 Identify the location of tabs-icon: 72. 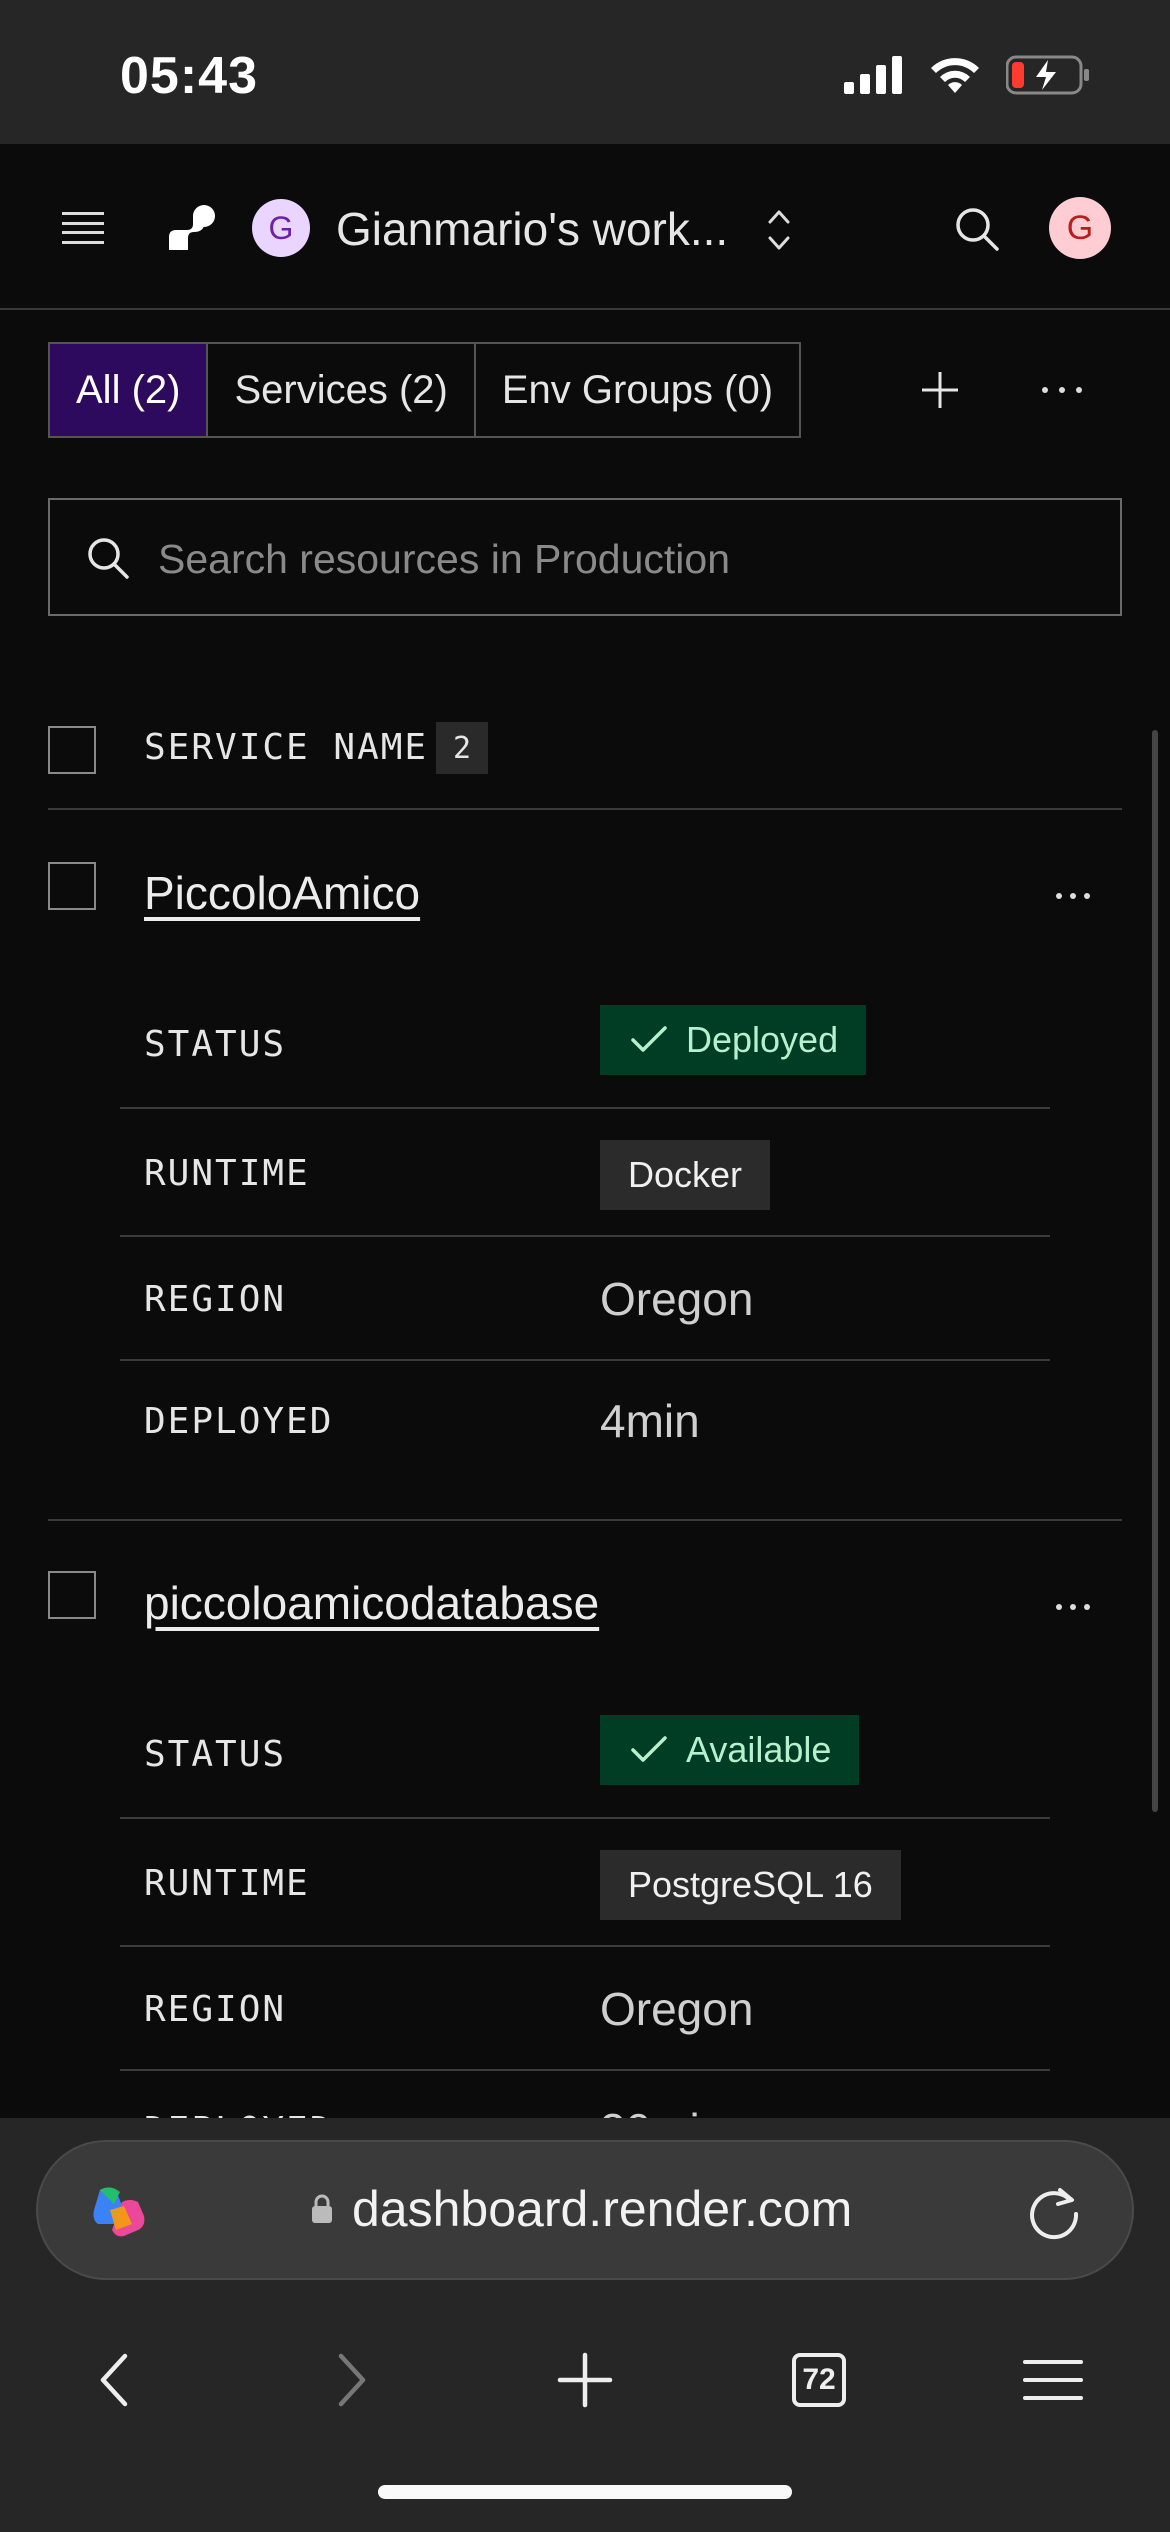
(819, 2380).